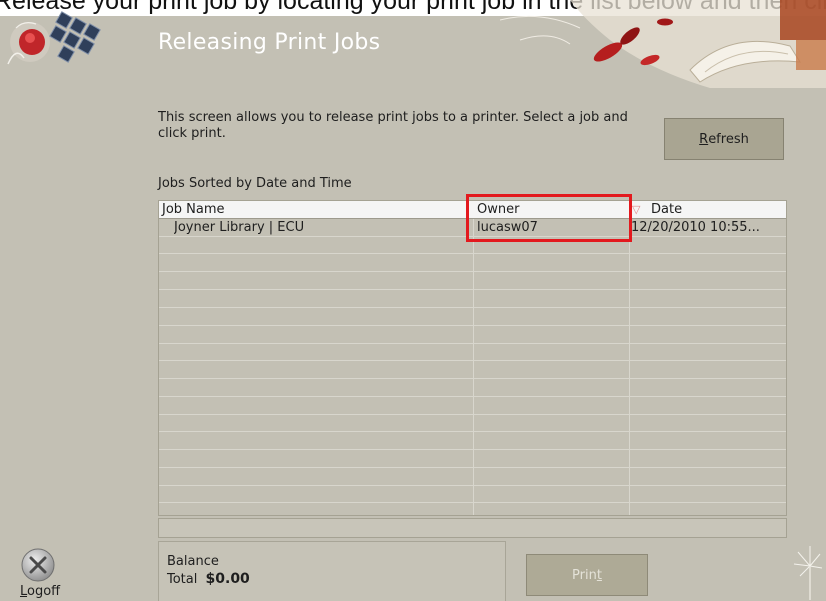 The height and width of the screenshot is (601, 826). Describe the element at coordinates (472, 528) in the screenshot. I see `horizontal-scrollbar` at that location.